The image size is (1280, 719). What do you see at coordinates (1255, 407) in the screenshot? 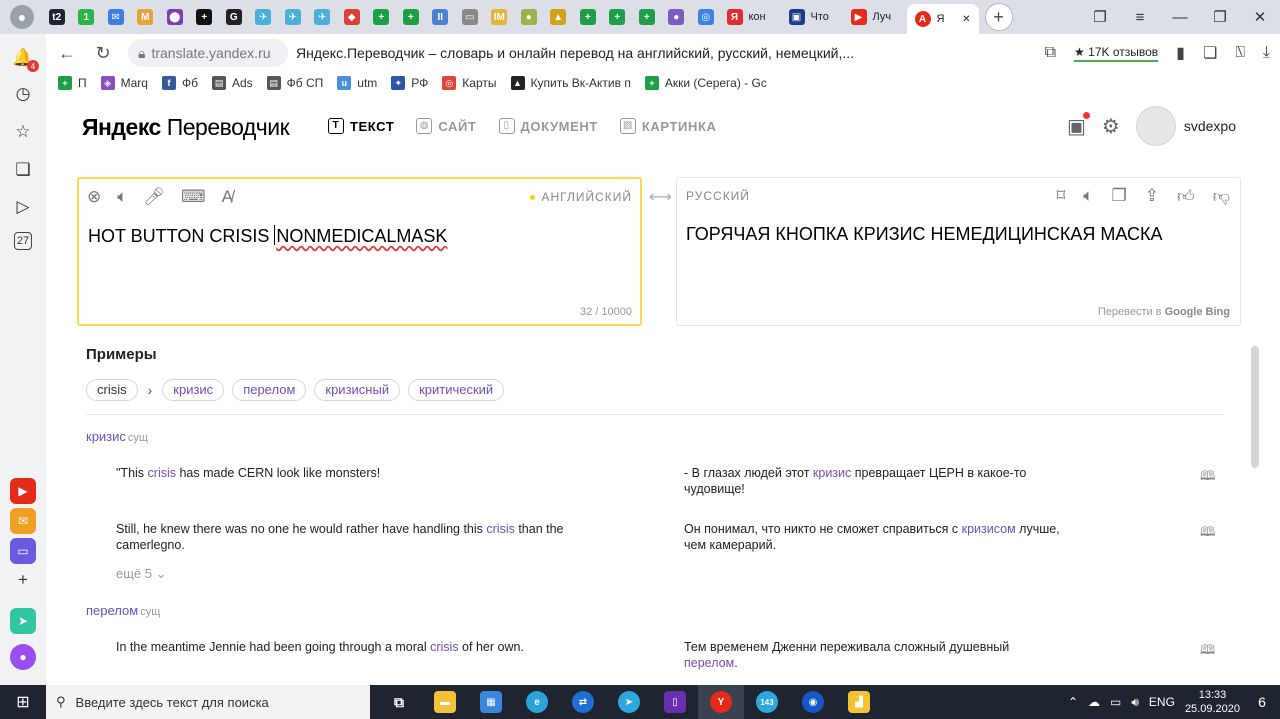
I see `scrollbar` at bounding box center [1255, 407].